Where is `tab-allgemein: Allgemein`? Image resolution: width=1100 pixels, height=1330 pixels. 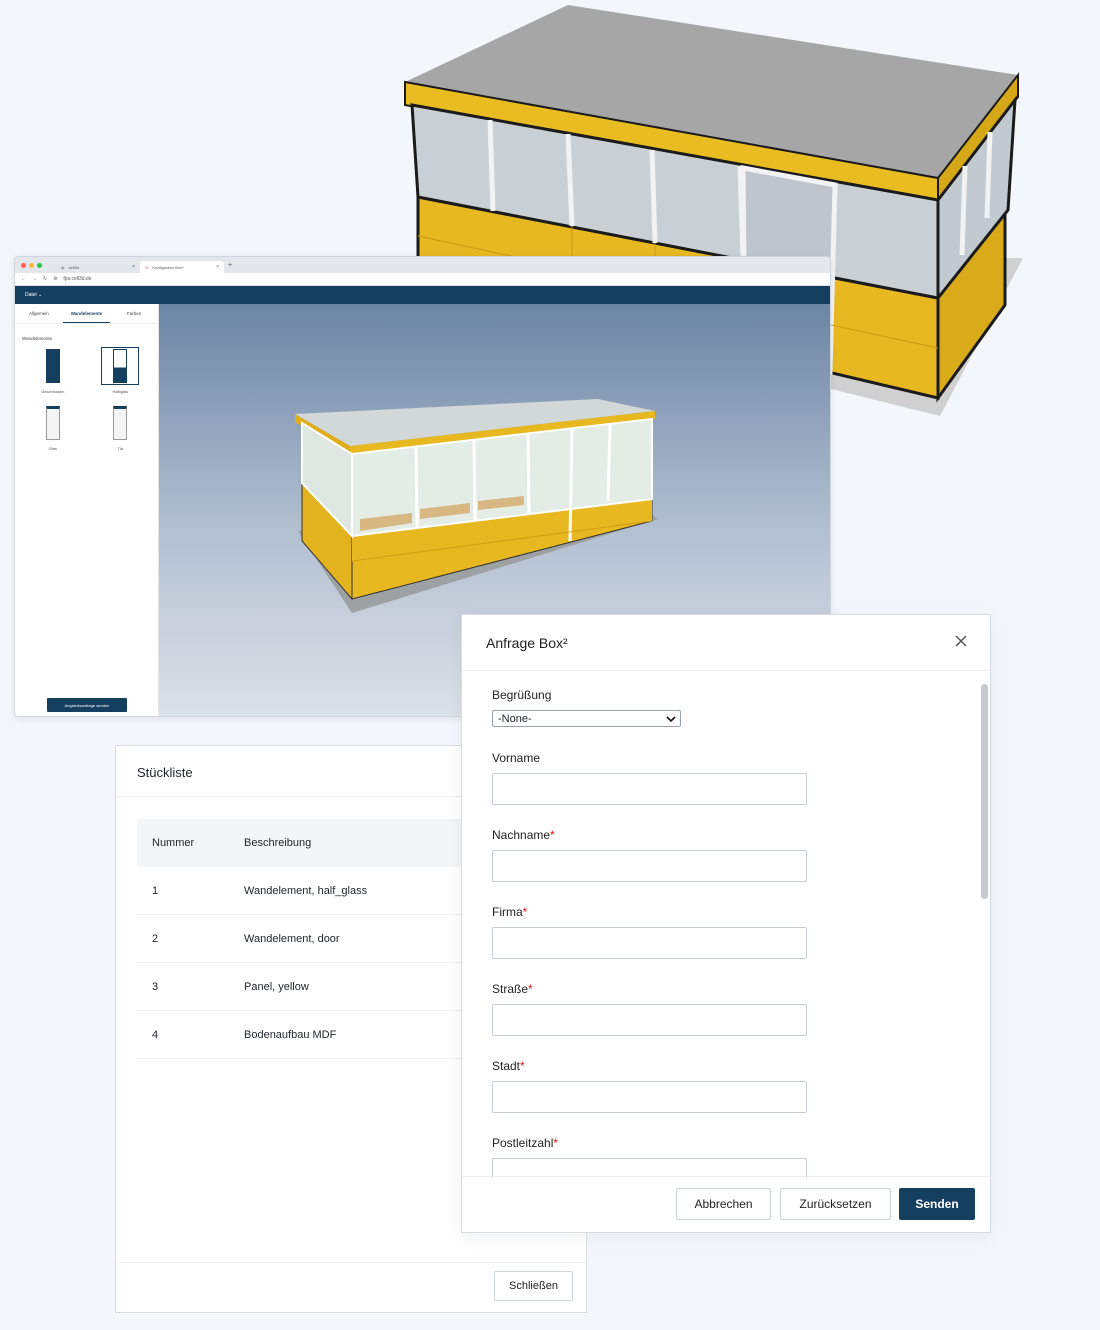 tab-allgemein: Allgemein is located at coordinates (39, 313).